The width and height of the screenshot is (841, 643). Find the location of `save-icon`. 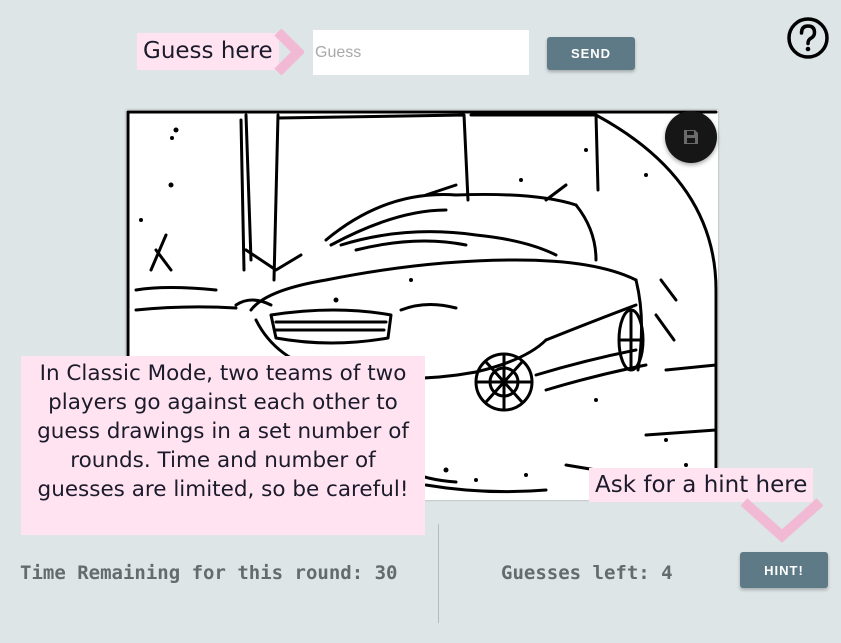

save-icon is located at coordinates (691, 137).